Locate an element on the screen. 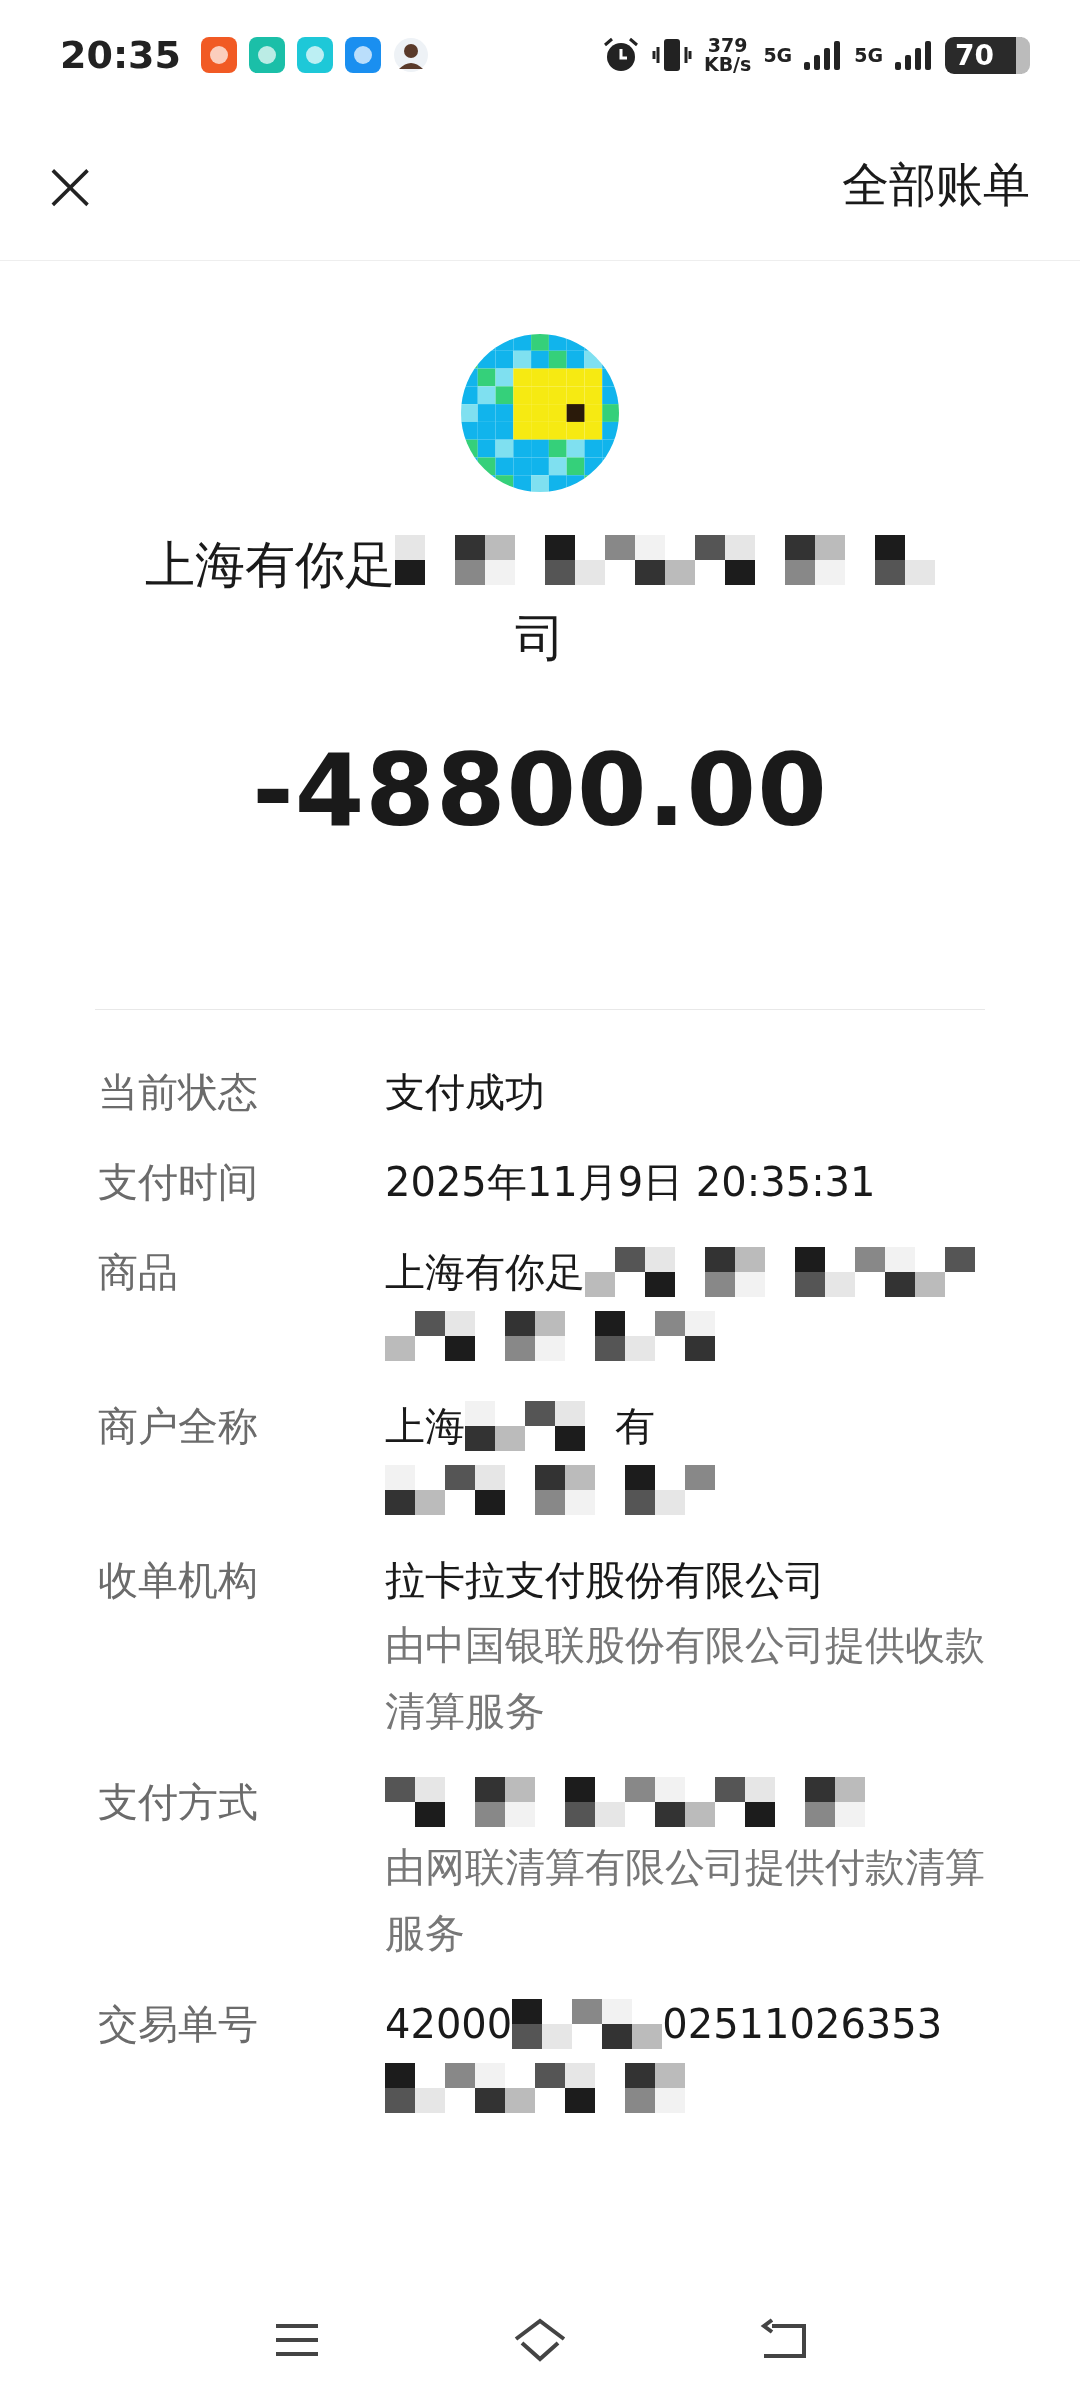 The height and width of the screenshot is (2400, 1080). field-value: 支付成功 is located at coordinates (465, 1092).